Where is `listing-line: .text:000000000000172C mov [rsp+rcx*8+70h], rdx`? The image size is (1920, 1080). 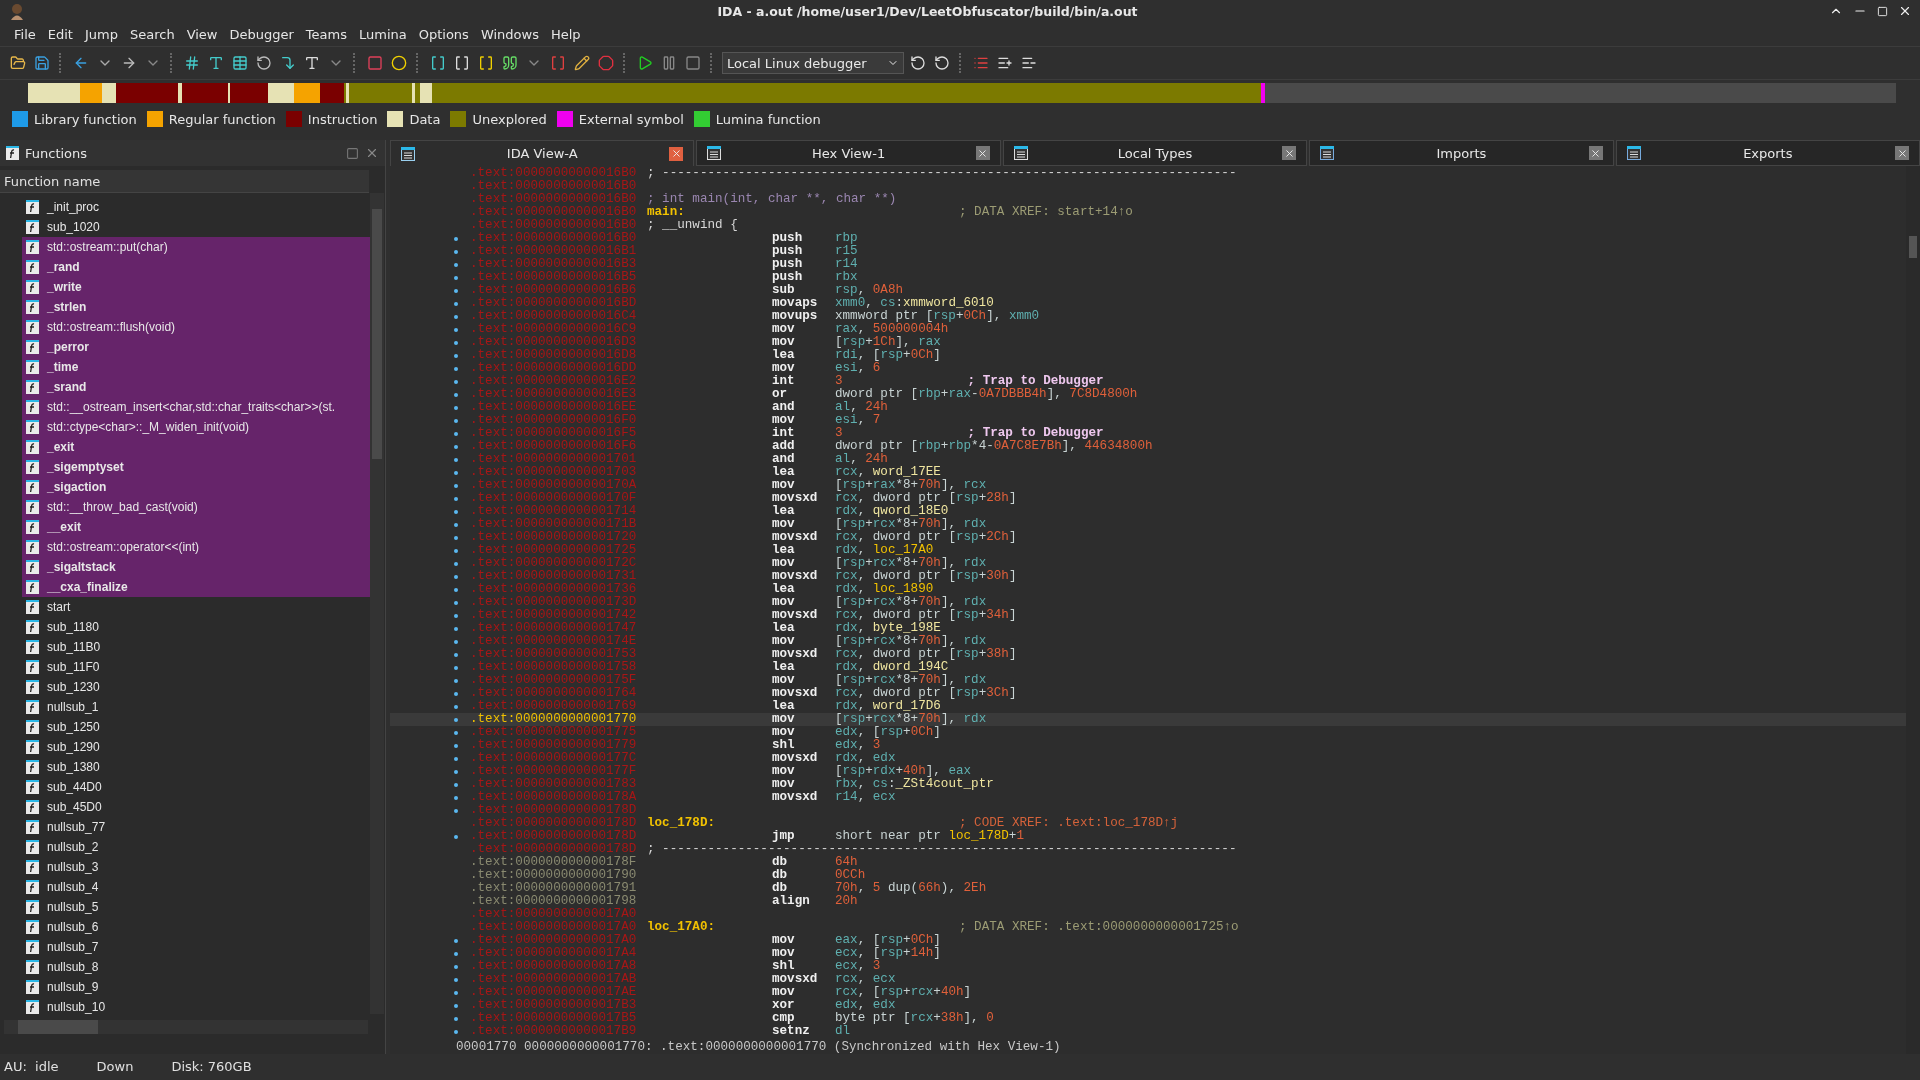 listing-line: .text:000000000000172C mov [rsp+rcx*8+70h], rdx is located at coordinates (1148, 563).